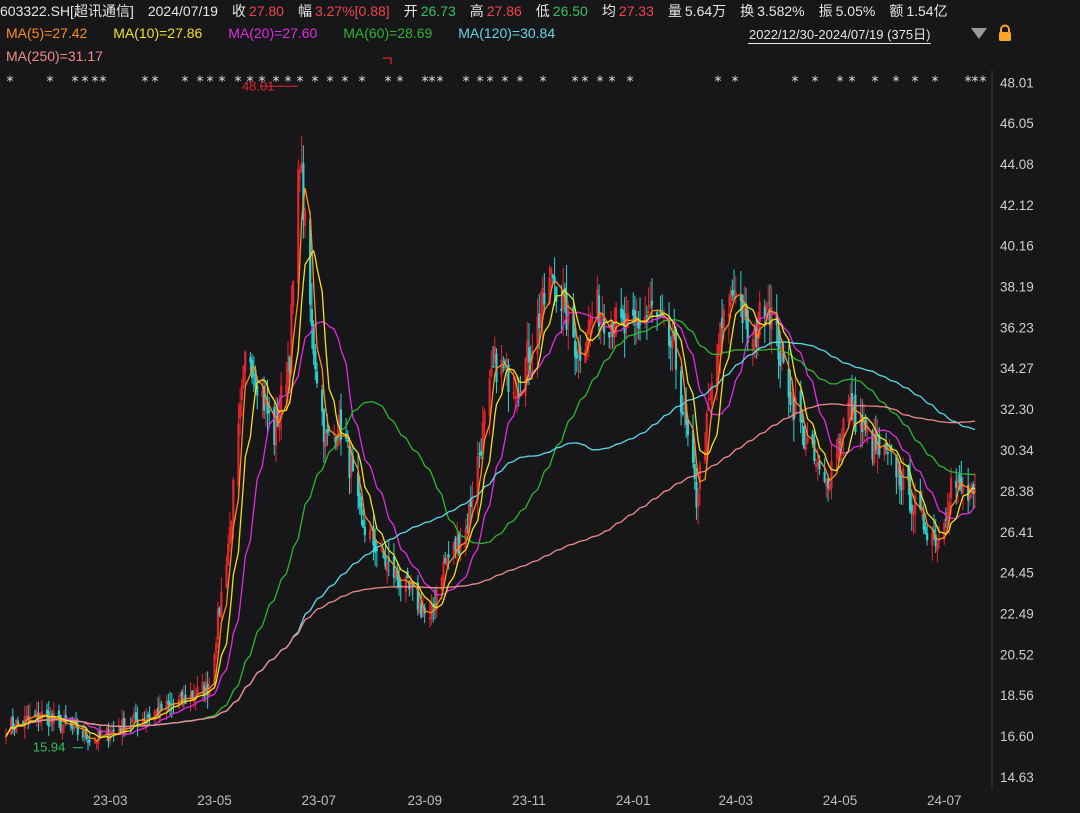  Describe the element at coordinates (49, 747) in the screenshot. I see `min-annotation-label: 15.94` at that location.